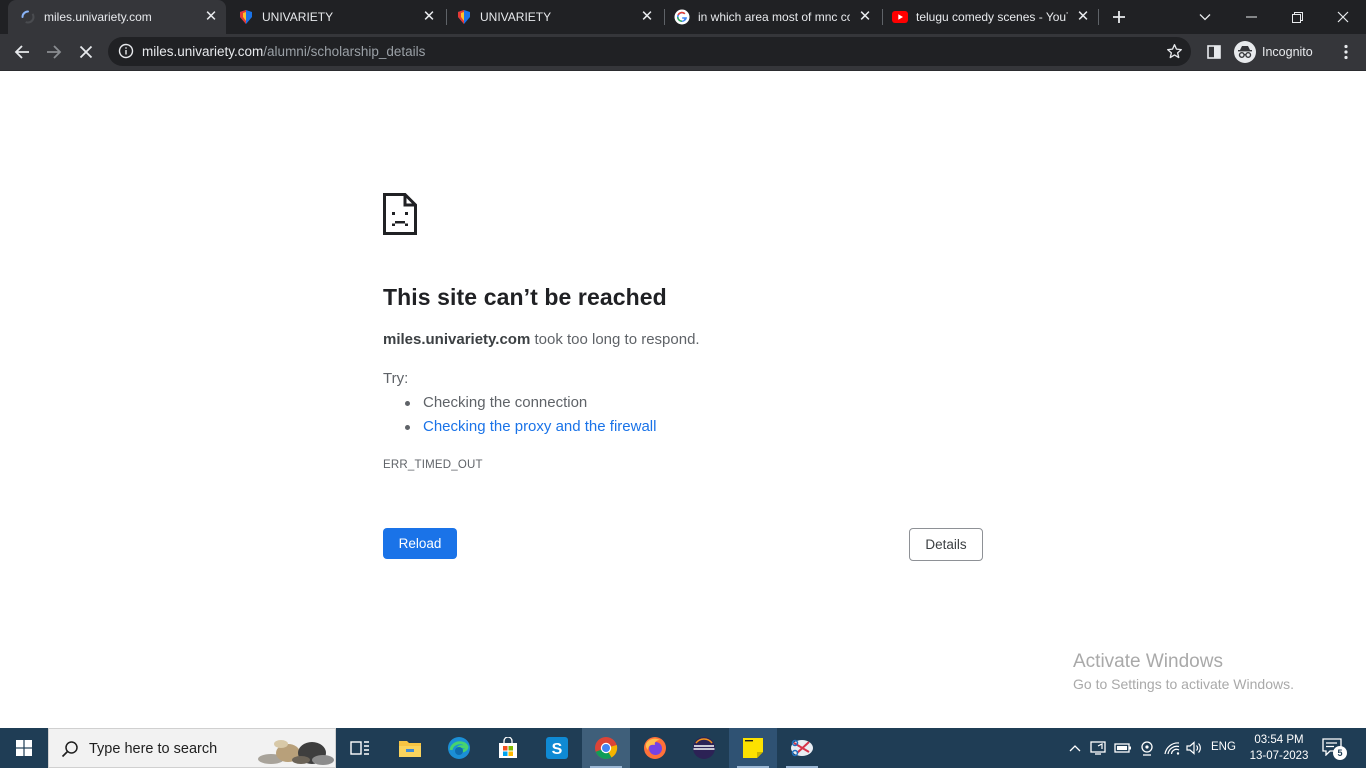  I want to click on chevron-up-icon, so click(1075, 748).